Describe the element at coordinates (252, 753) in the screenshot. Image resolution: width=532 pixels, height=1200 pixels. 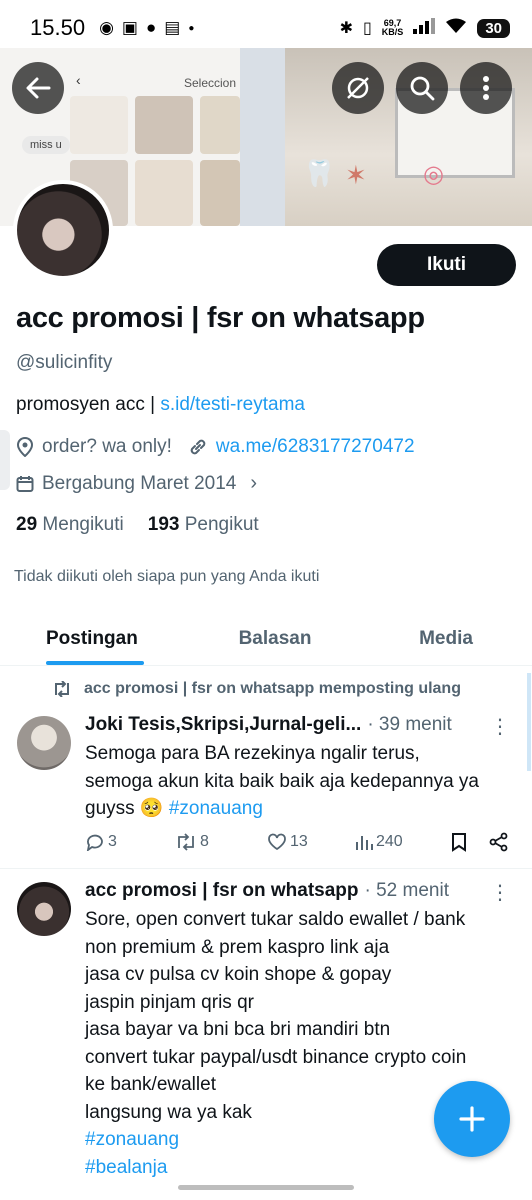
I see `post-text-line: Semoga para BA rezekinya ngalir terus,` at that location.